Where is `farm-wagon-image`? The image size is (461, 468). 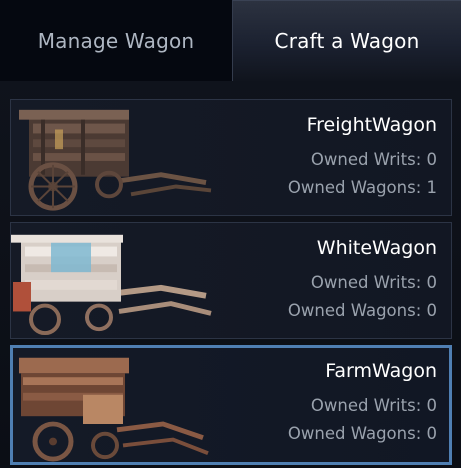
farm-wagon-image is located at coordinates (120, 405).